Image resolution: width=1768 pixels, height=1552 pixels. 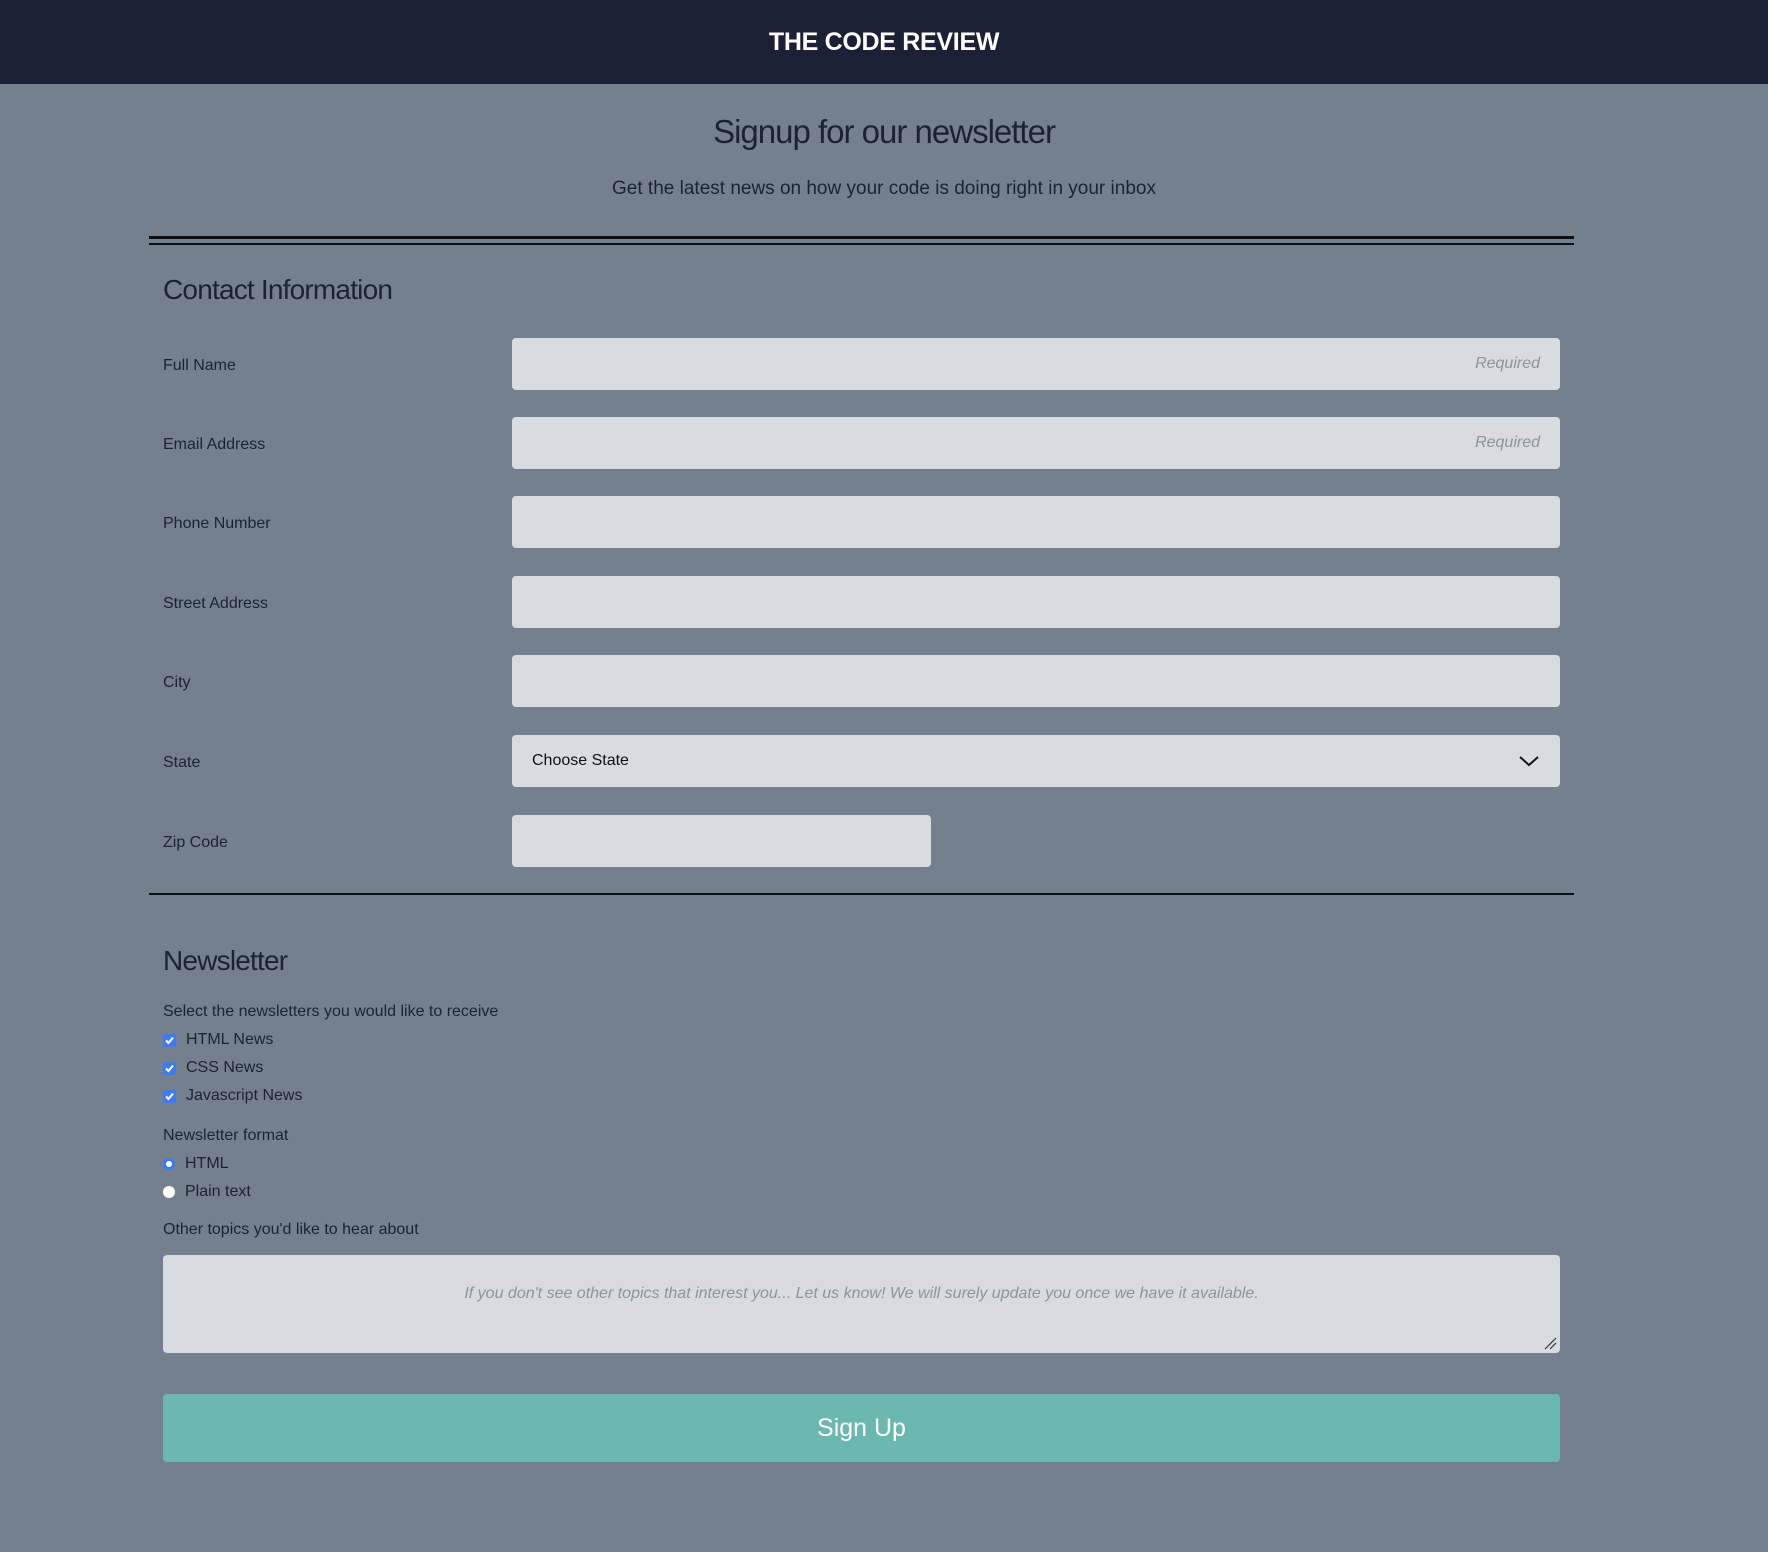 I want to click on city-label: City, so click(x=177, y=682).